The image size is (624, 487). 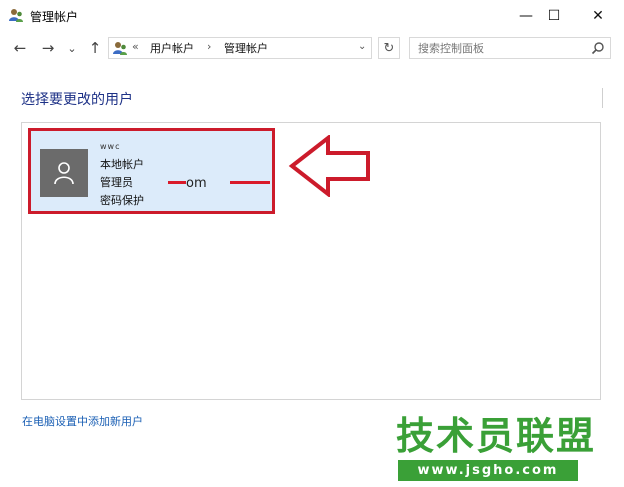 What do you see at coordinates (451, 48) in the screenshot?
I see `search-placeholder: 搜索控制面板` at bounding box center [451, 48].